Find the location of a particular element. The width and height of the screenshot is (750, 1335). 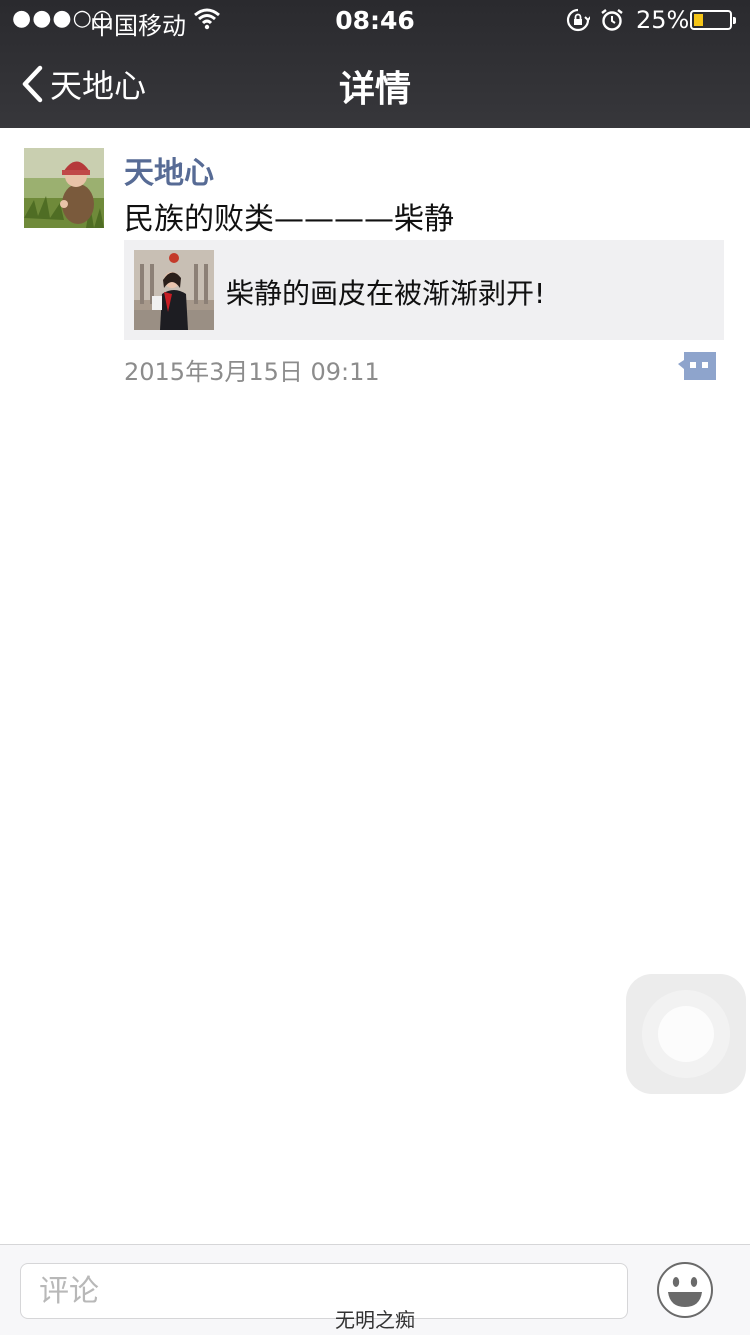

status-bar: ●●●○○ 中国移动 08:46 25% is located at coordinates (375, 20).